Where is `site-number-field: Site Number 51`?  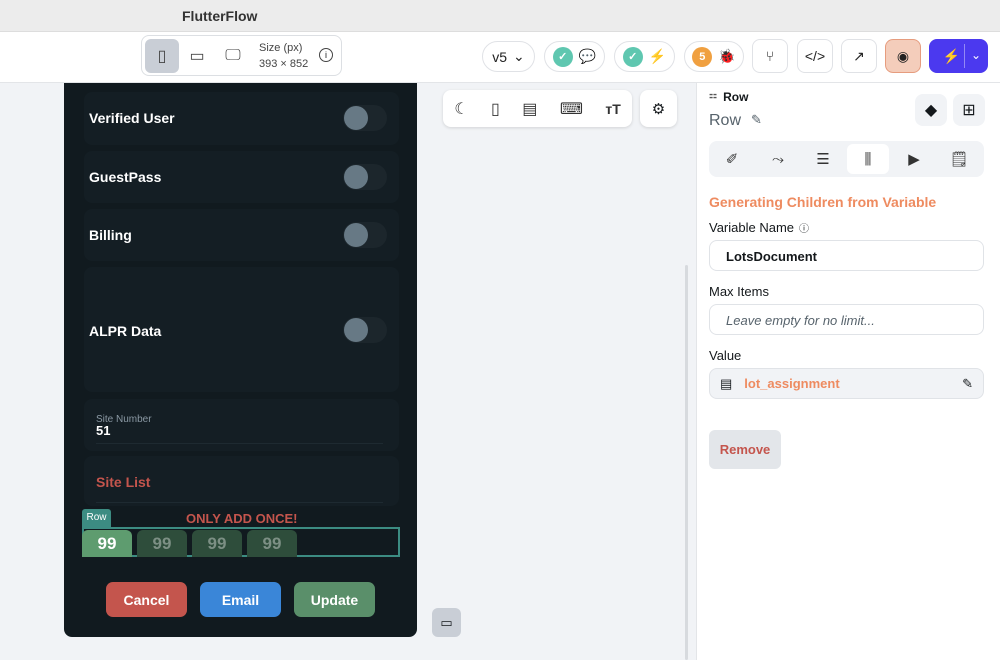
site-number-field: Site Number 51 is located at coordinates (241, 425).